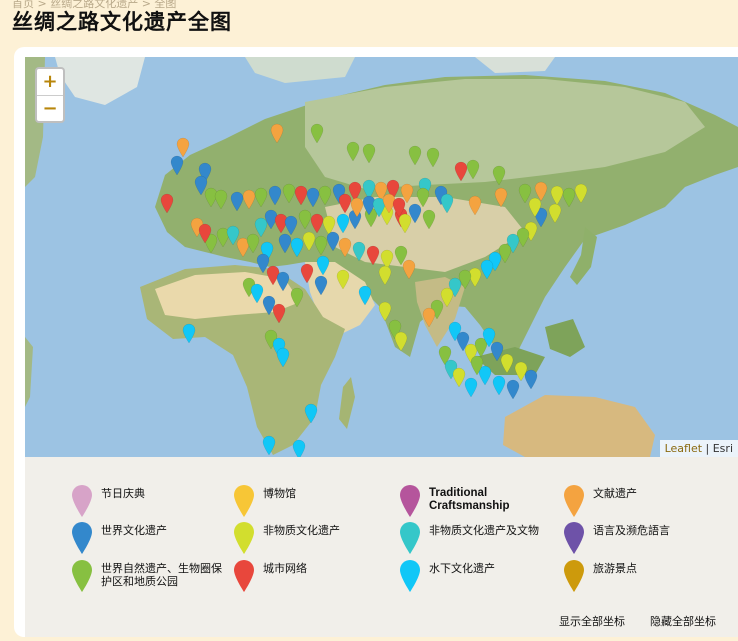  Describe the element at coordinates (313, 538) in the screenshot. I see `legend-item-intangible-heritage: 非物质文化遗产` at that location.